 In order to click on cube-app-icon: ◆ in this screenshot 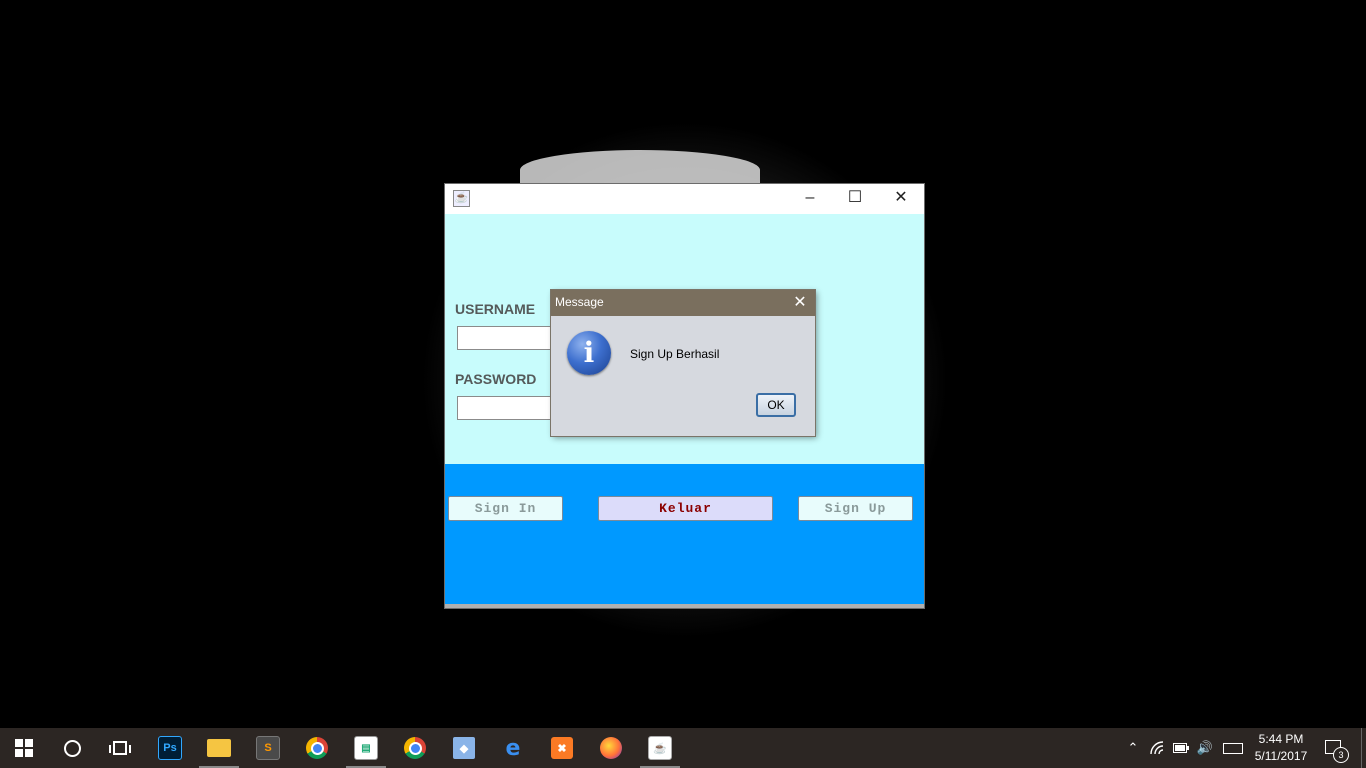, I will do `click(464, 748)`.